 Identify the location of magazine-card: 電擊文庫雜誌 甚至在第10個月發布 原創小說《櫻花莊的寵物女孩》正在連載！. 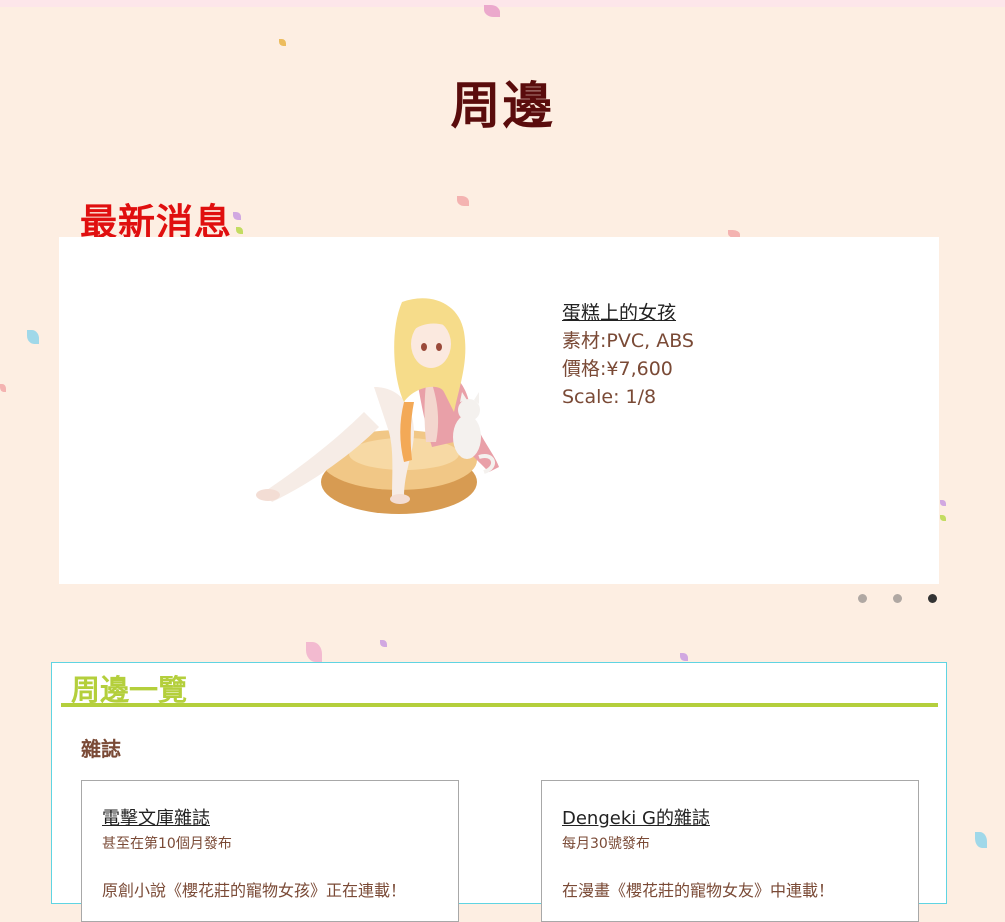
(270, 851).